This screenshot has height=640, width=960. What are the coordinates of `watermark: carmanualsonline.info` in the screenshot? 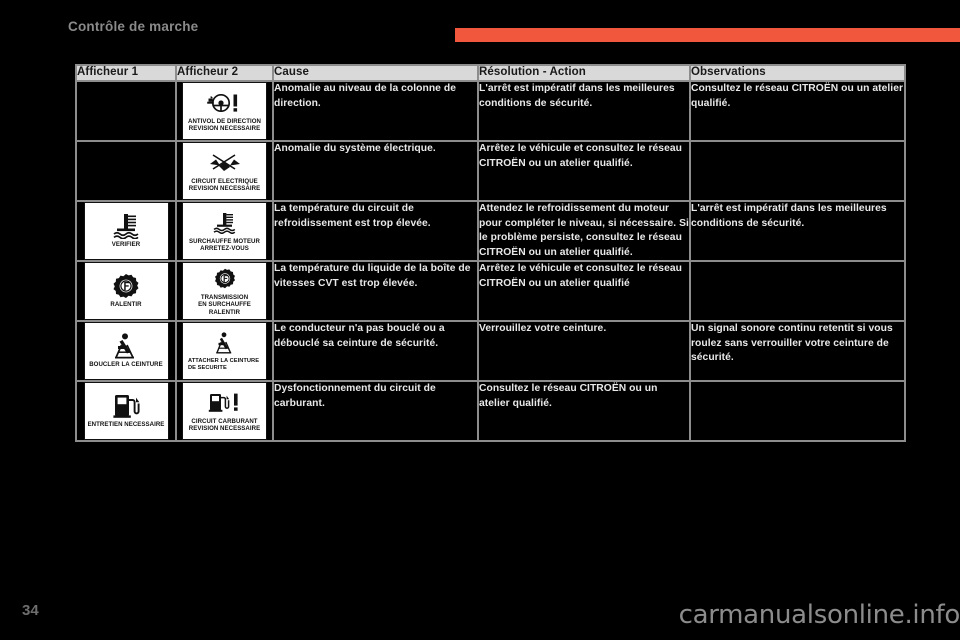 It's located at (819, 615).